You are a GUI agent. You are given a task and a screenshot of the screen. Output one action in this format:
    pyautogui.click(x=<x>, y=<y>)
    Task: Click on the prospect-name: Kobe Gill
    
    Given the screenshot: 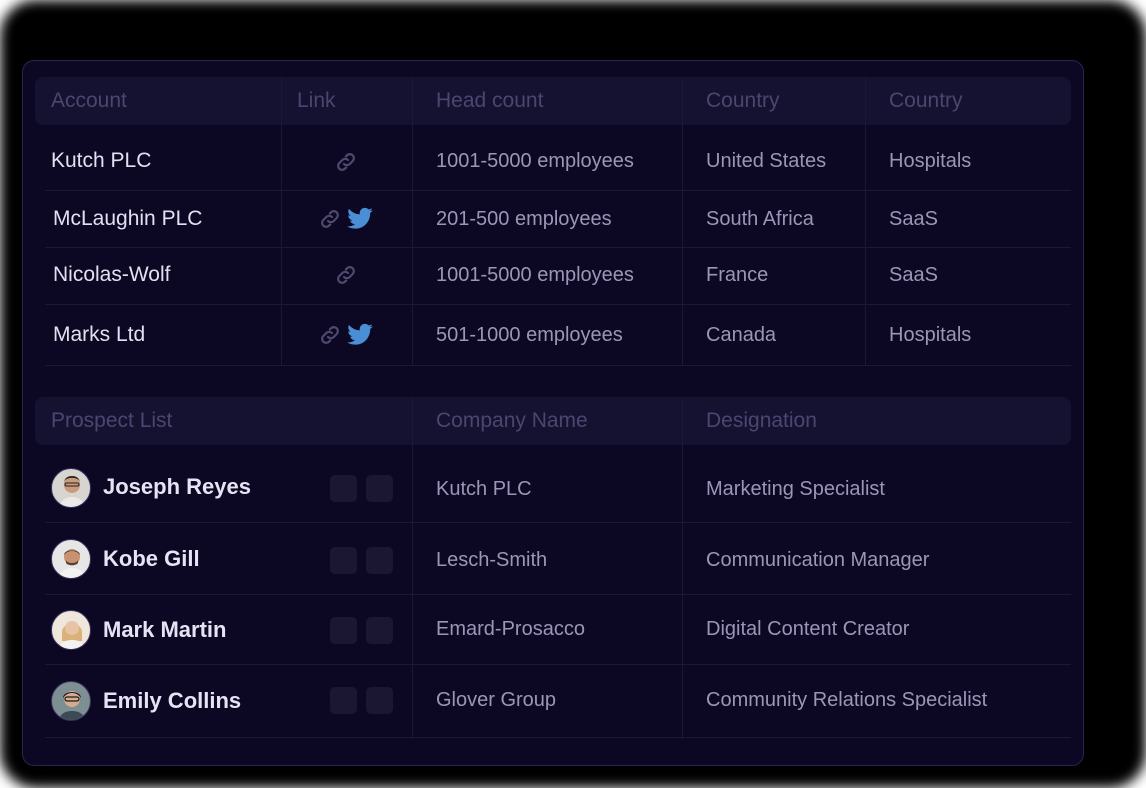 What is the action you would take?
    pyautogui.click(x=151, y=559)
    